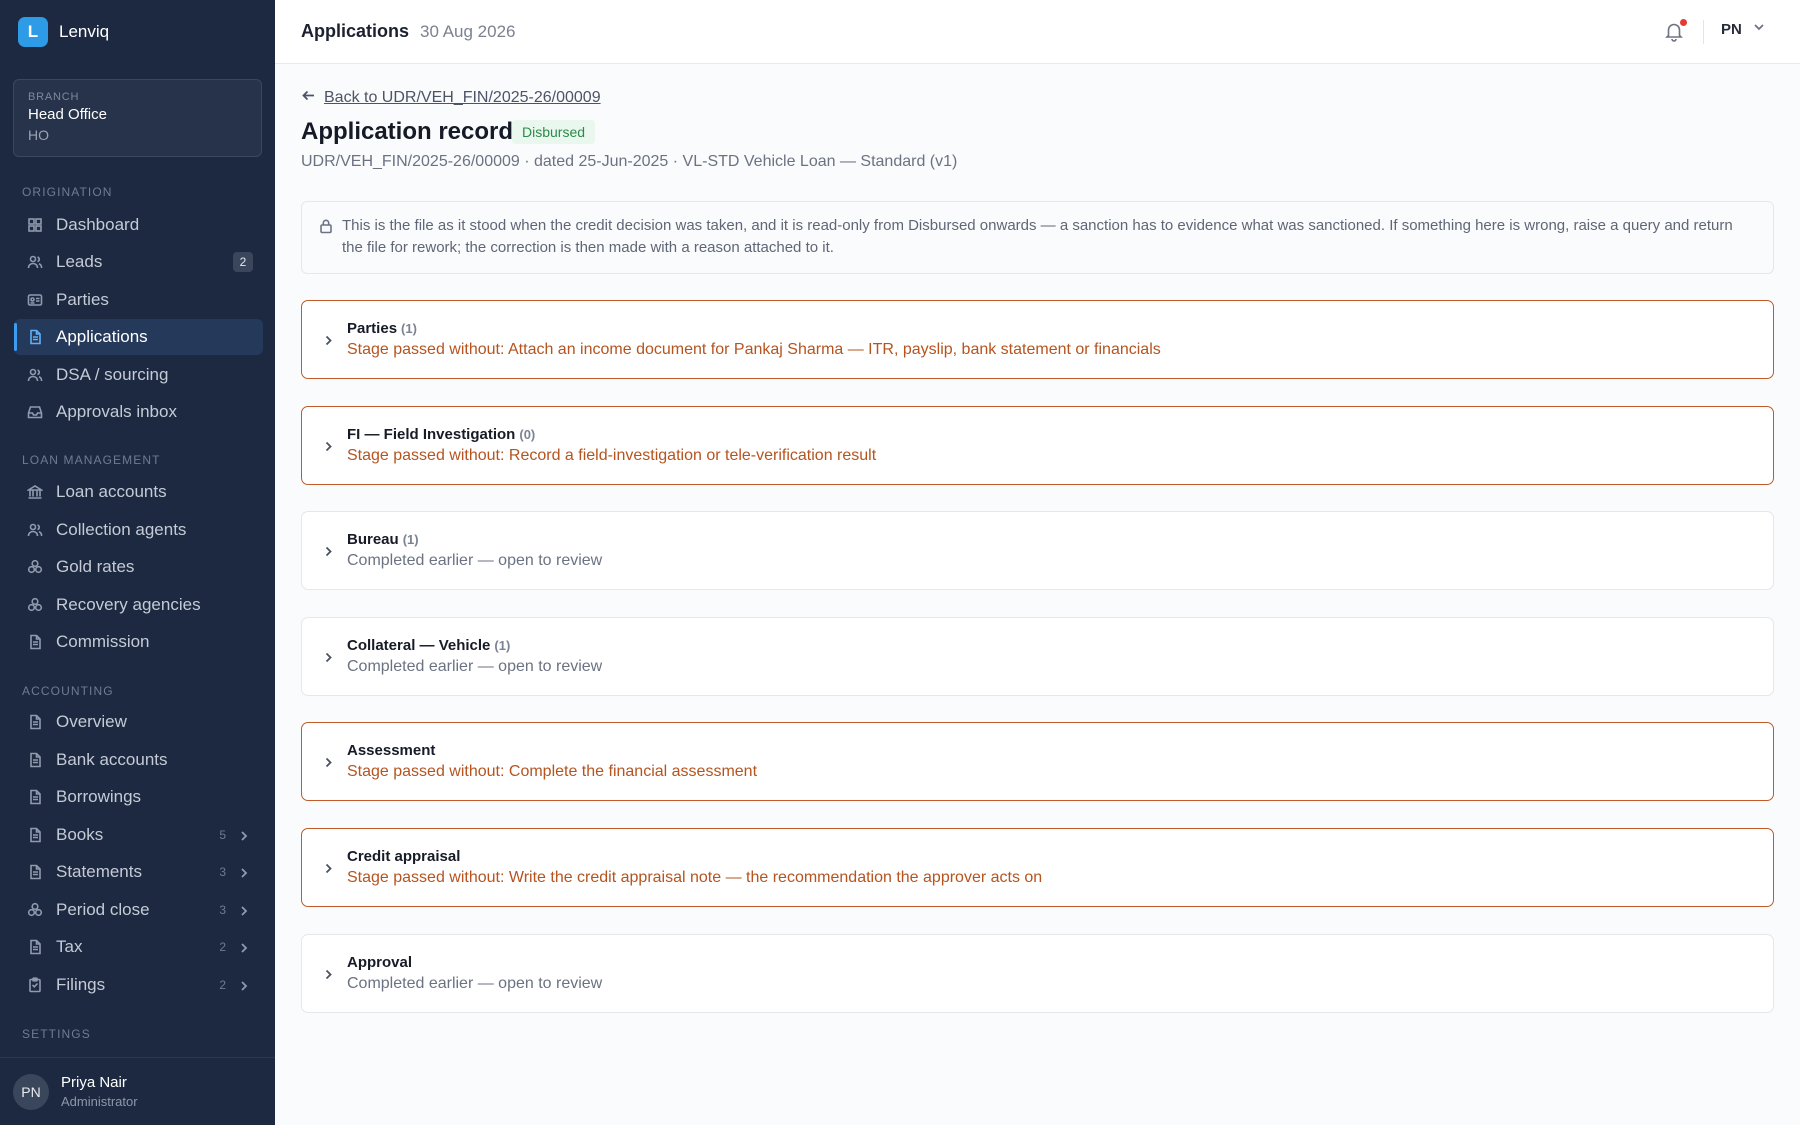 Image resolution: width=1800 pixels, height=1125 pixels. Describe the element at coordinates (35, 567) in the screenshot. I see `coins-icon` at that location.